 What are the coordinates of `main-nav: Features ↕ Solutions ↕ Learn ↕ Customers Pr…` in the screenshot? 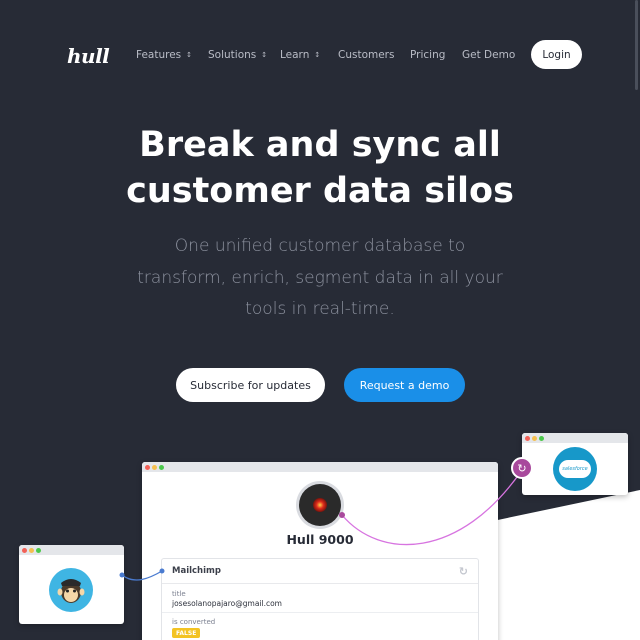 It's located at (329, 55).